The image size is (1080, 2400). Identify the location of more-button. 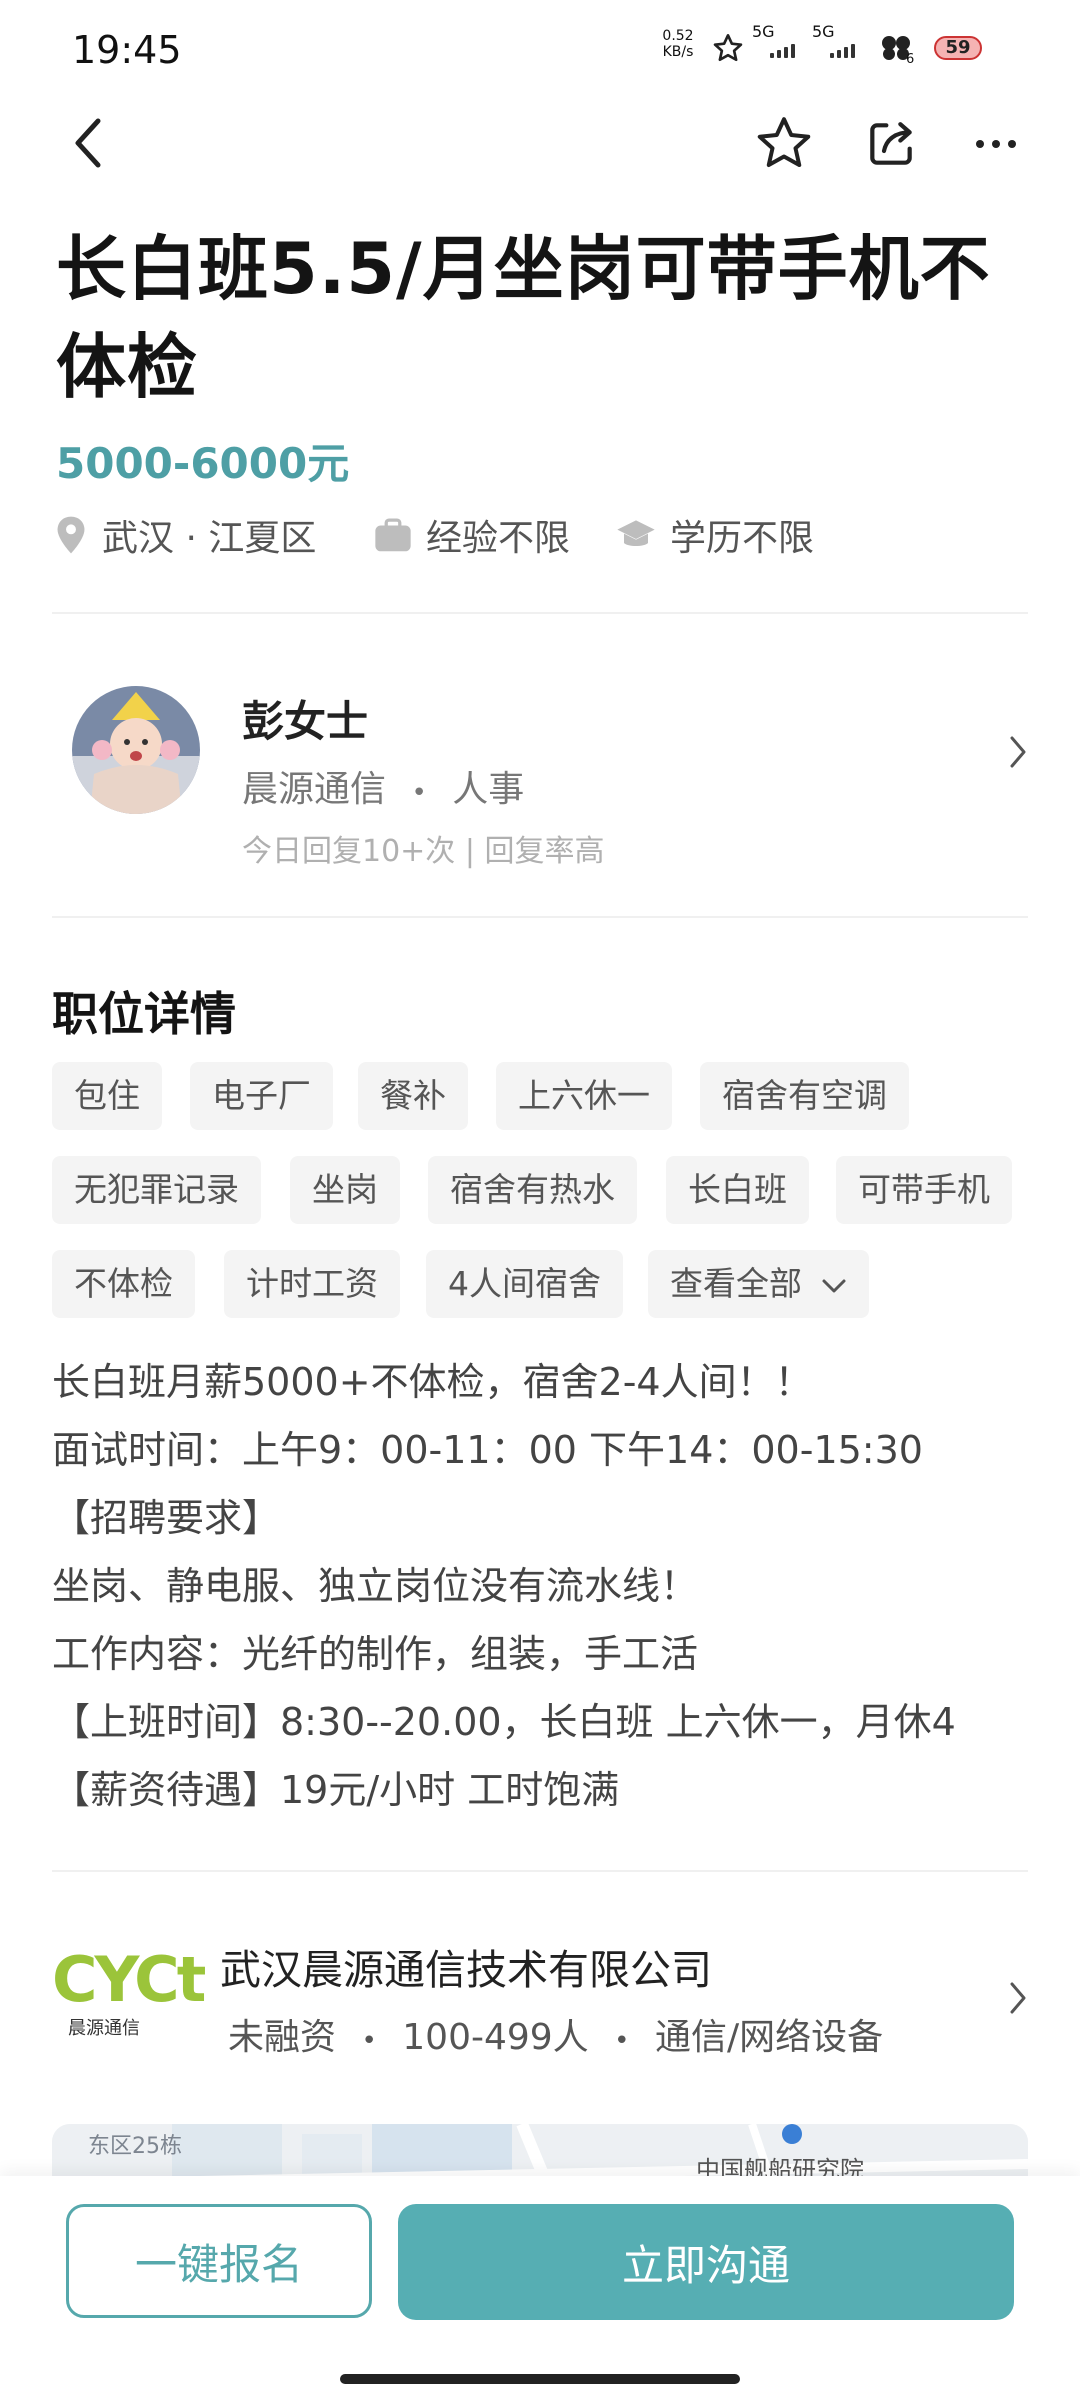
(996, 145).